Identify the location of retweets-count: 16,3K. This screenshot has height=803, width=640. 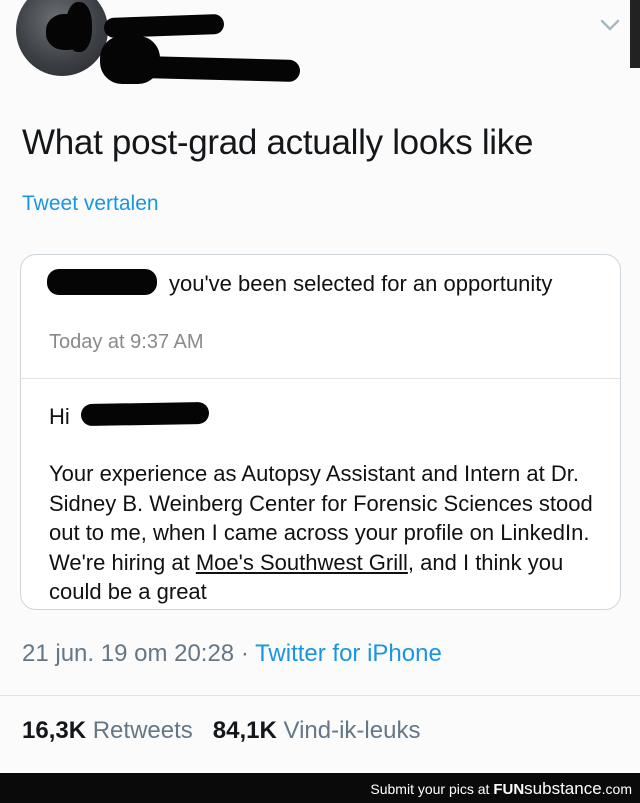
(54, 730).